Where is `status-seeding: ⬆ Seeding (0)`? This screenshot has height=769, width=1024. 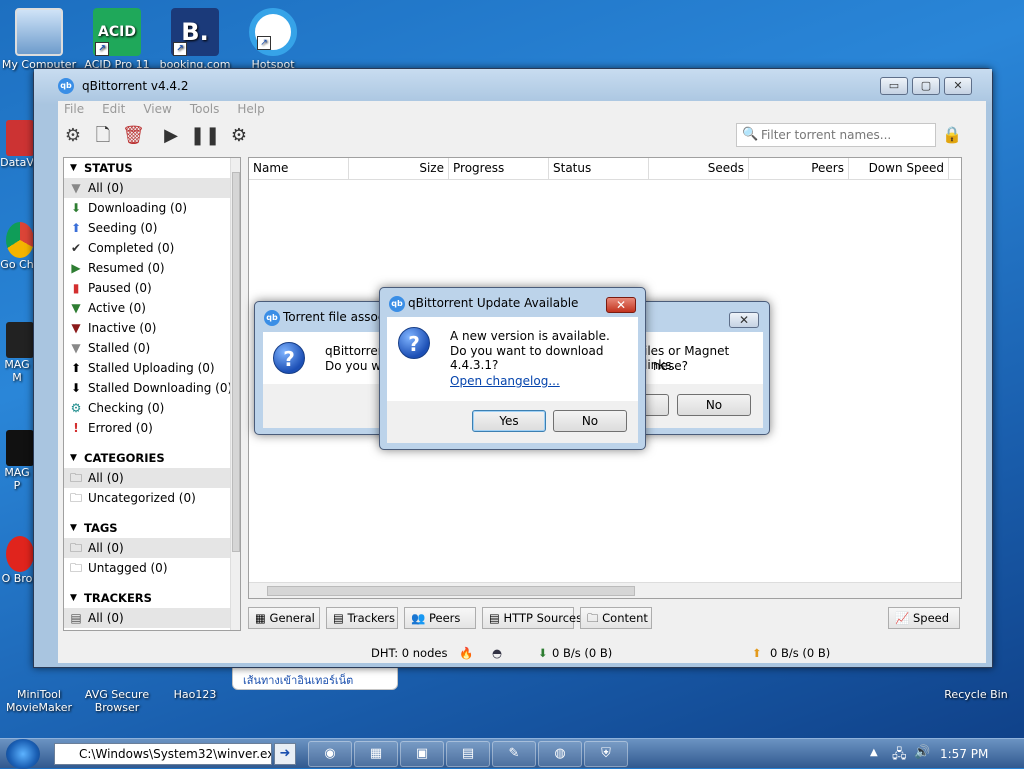
status-seeding: ⬆ Seeding (0) is located at coordinates (152, 228).